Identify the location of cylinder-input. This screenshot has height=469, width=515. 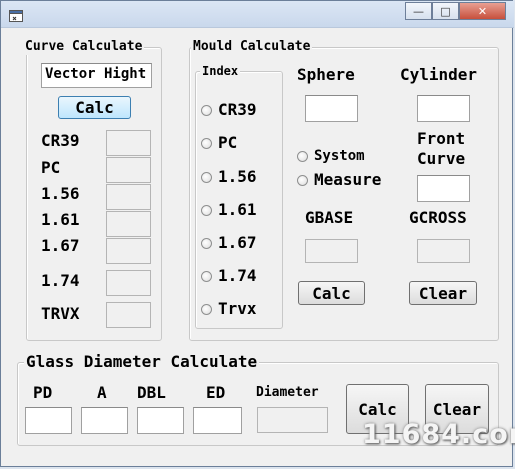
(443, 108).